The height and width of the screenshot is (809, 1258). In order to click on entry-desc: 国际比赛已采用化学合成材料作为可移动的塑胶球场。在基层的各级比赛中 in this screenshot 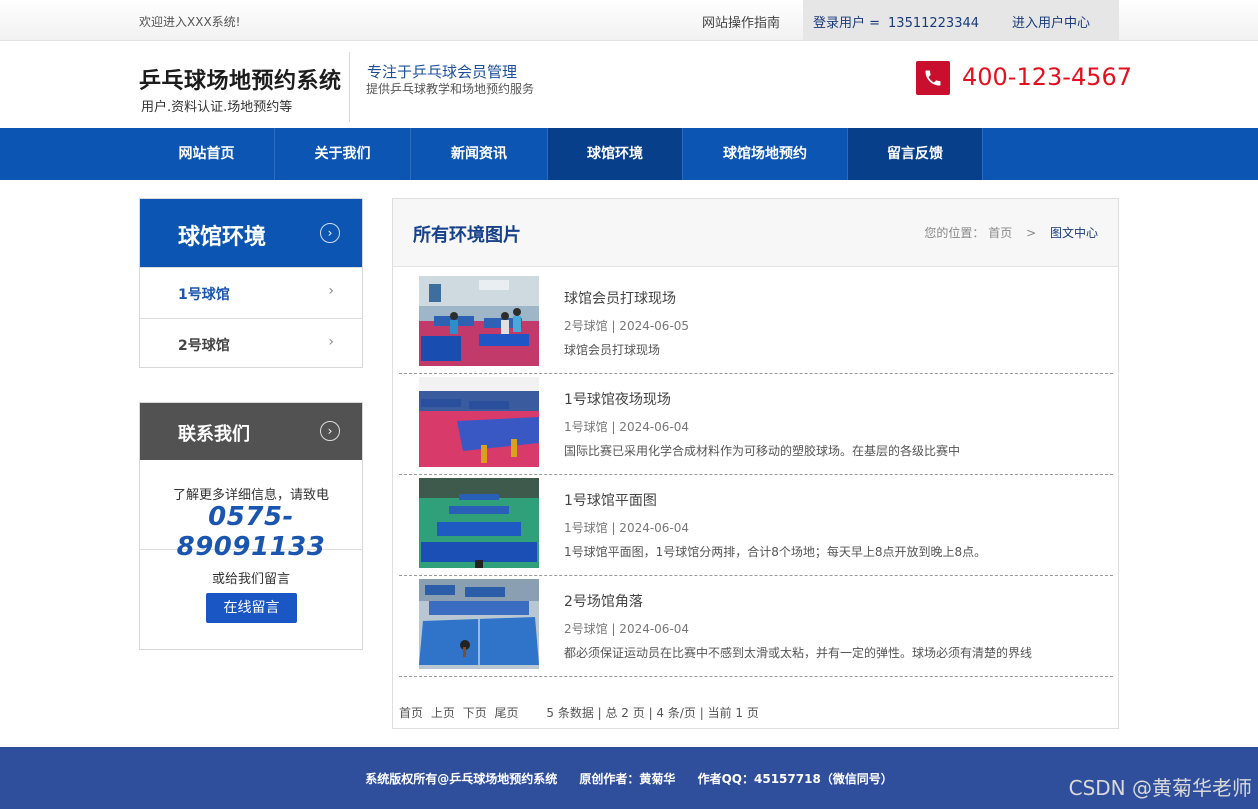, I will do `click(762, 451)`.